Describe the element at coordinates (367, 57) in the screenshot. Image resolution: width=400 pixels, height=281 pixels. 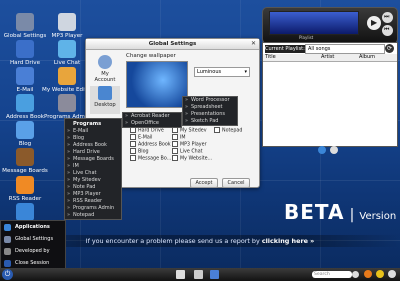
I see `col-album: Album` at that location.